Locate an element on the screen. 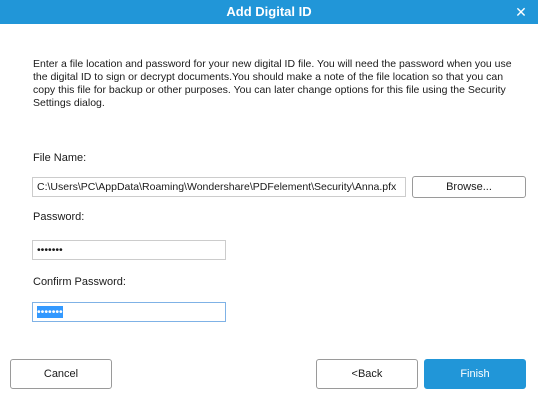  password-label: Password: is located at coordinates (59, 217).